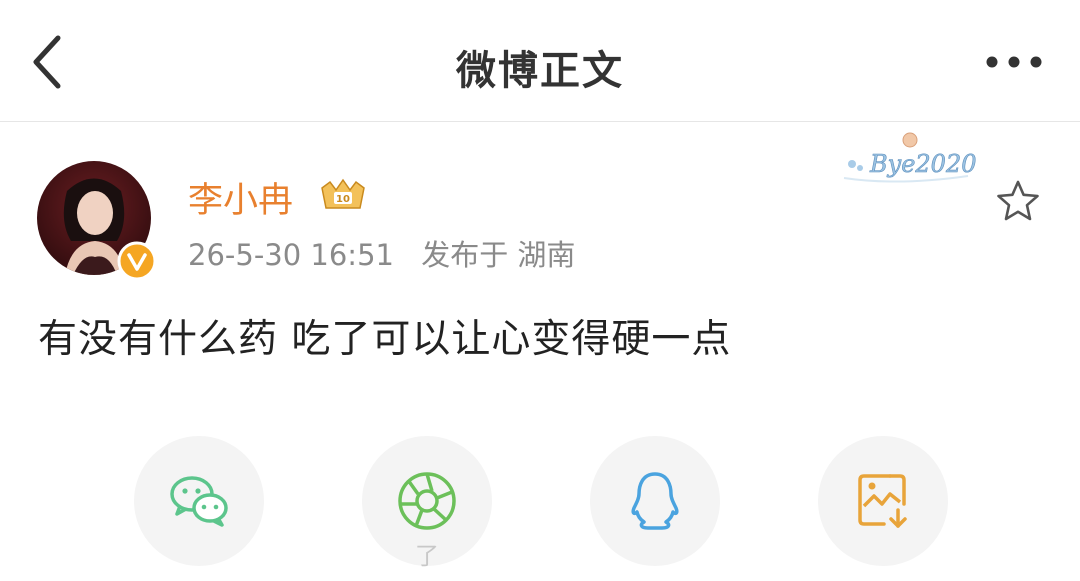 The width and height of the screenshot is (1080, 581). I want to click on star-icon, so click(1018, 200).